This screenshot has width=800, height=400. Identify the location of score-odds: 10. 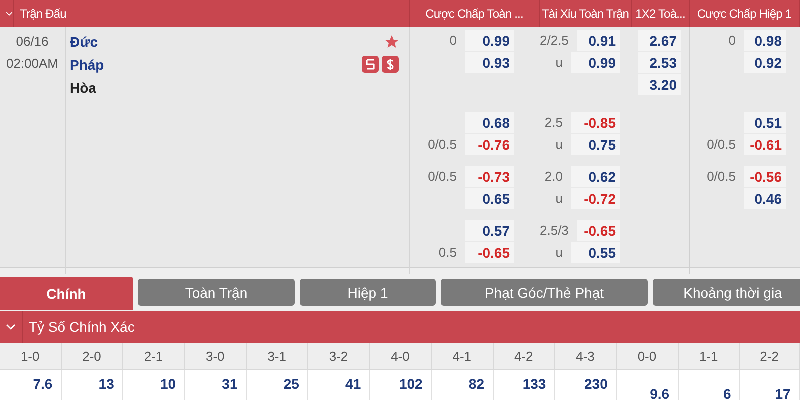
(168, 384).